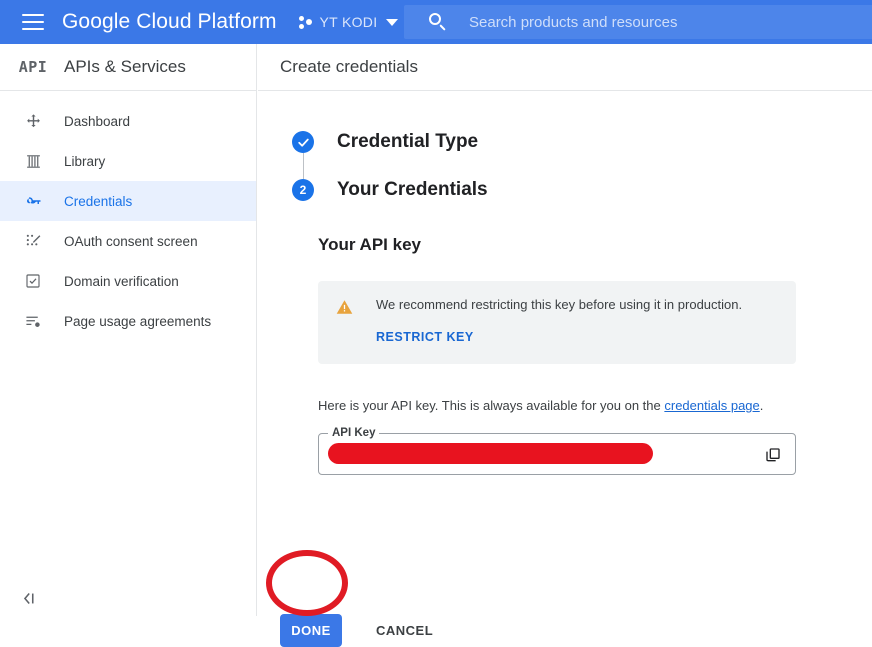 The height and width of the screenshot is (647, 872). I want to click on api-logo: API, so click(33, 67).